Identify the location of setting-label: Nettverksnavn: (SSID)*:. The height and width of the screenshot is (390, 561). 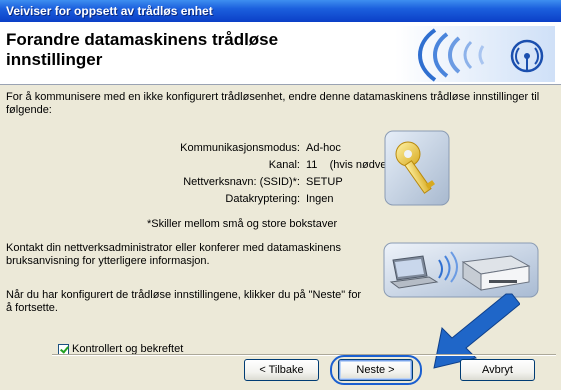
(241, 182).